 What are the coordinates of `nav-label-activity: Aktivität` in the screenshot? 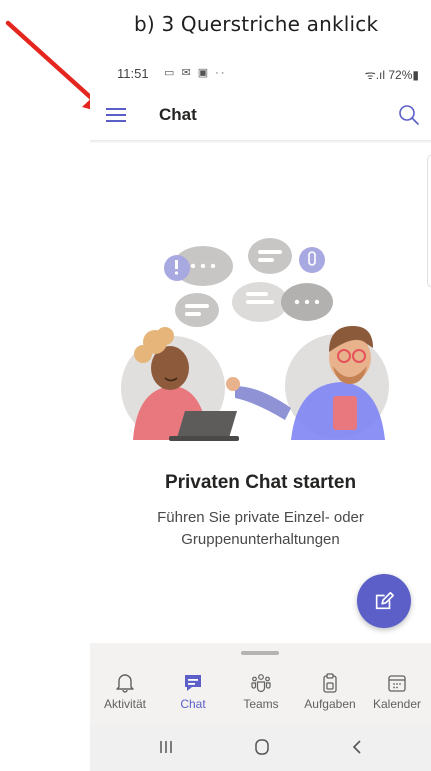 It's located at (124, 704).